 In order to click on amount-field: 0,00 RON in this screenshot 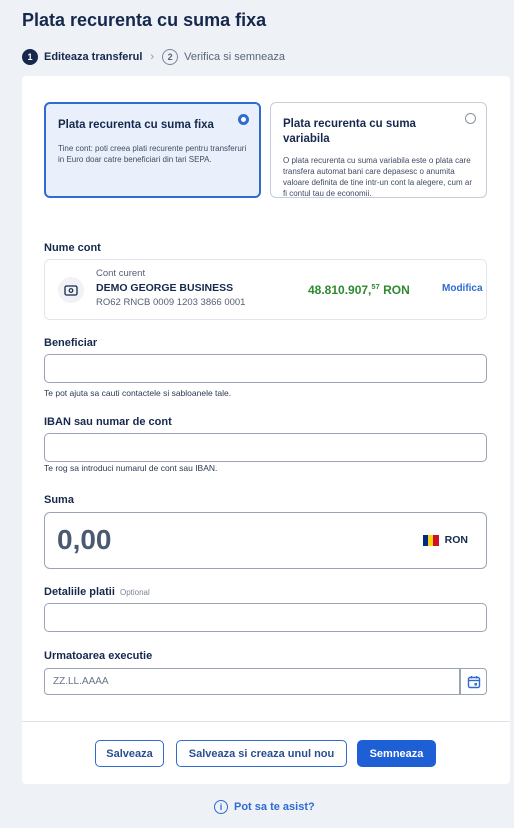, I will do `click(265, 540)`.